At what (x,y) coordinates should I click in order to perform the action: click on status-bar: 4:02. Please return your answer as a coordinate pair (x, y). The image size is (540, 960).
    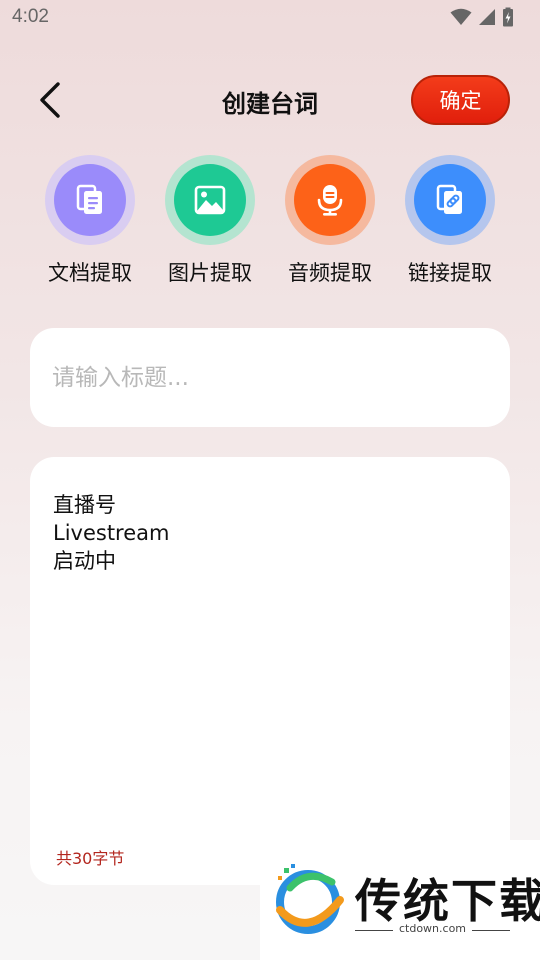
    Looking at the image, I should click on (270, 18).